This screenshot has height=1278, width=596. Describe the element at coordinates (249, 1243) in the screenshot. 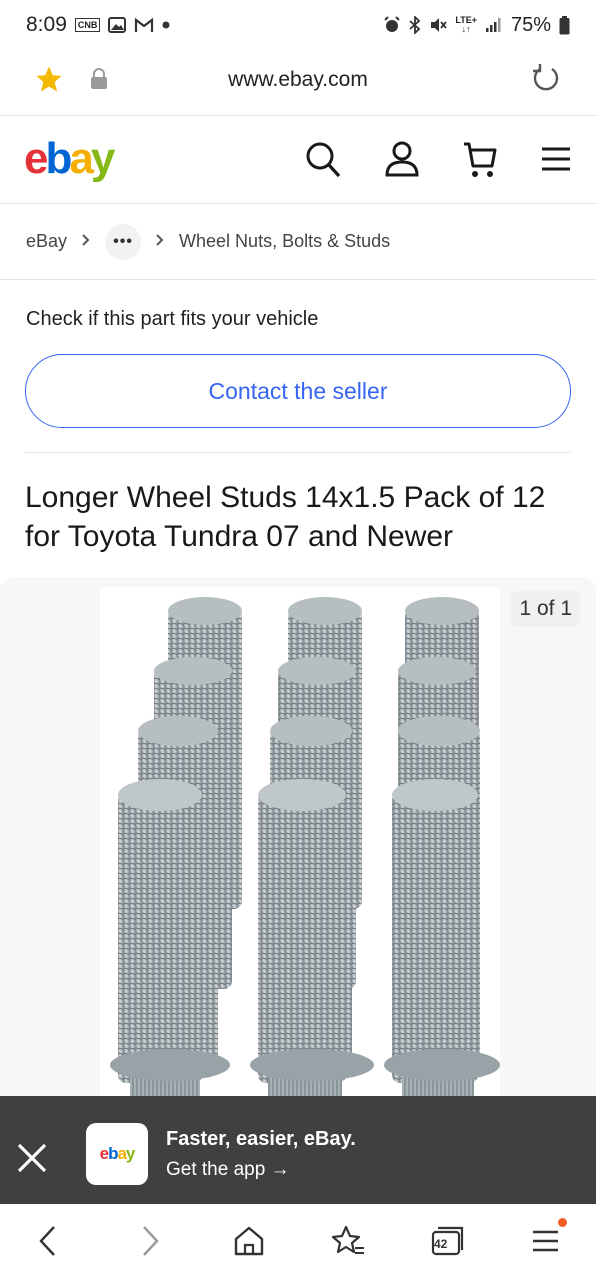

I see `home-icon` at that location.